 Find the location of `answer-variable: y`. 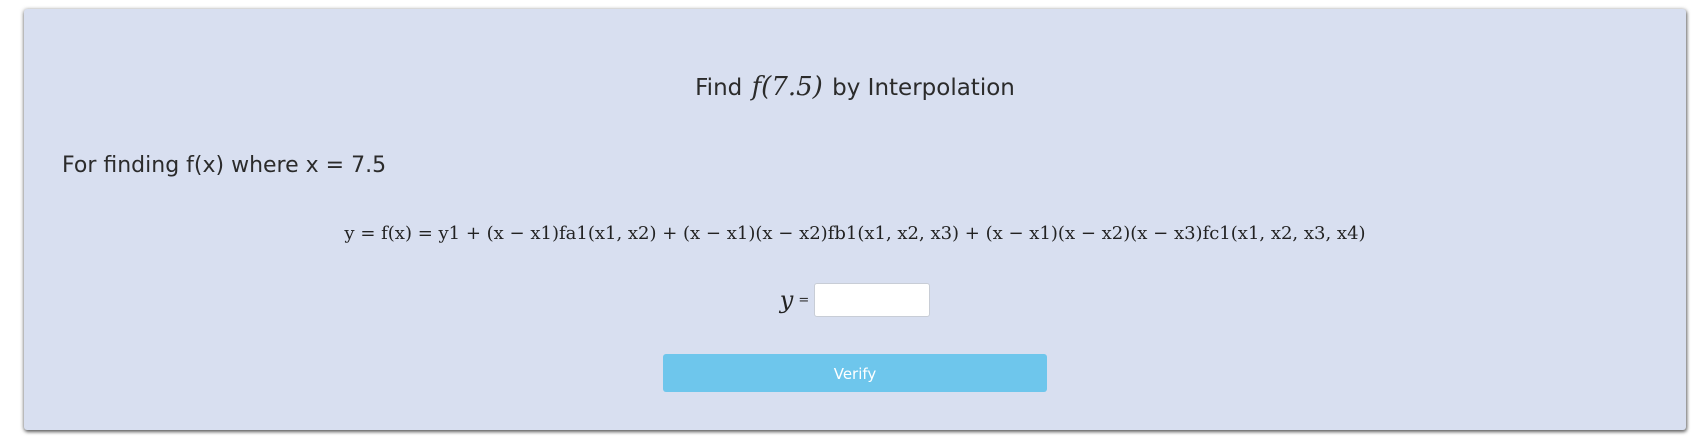

answer-variable: y is located at coordinates (786, 300).